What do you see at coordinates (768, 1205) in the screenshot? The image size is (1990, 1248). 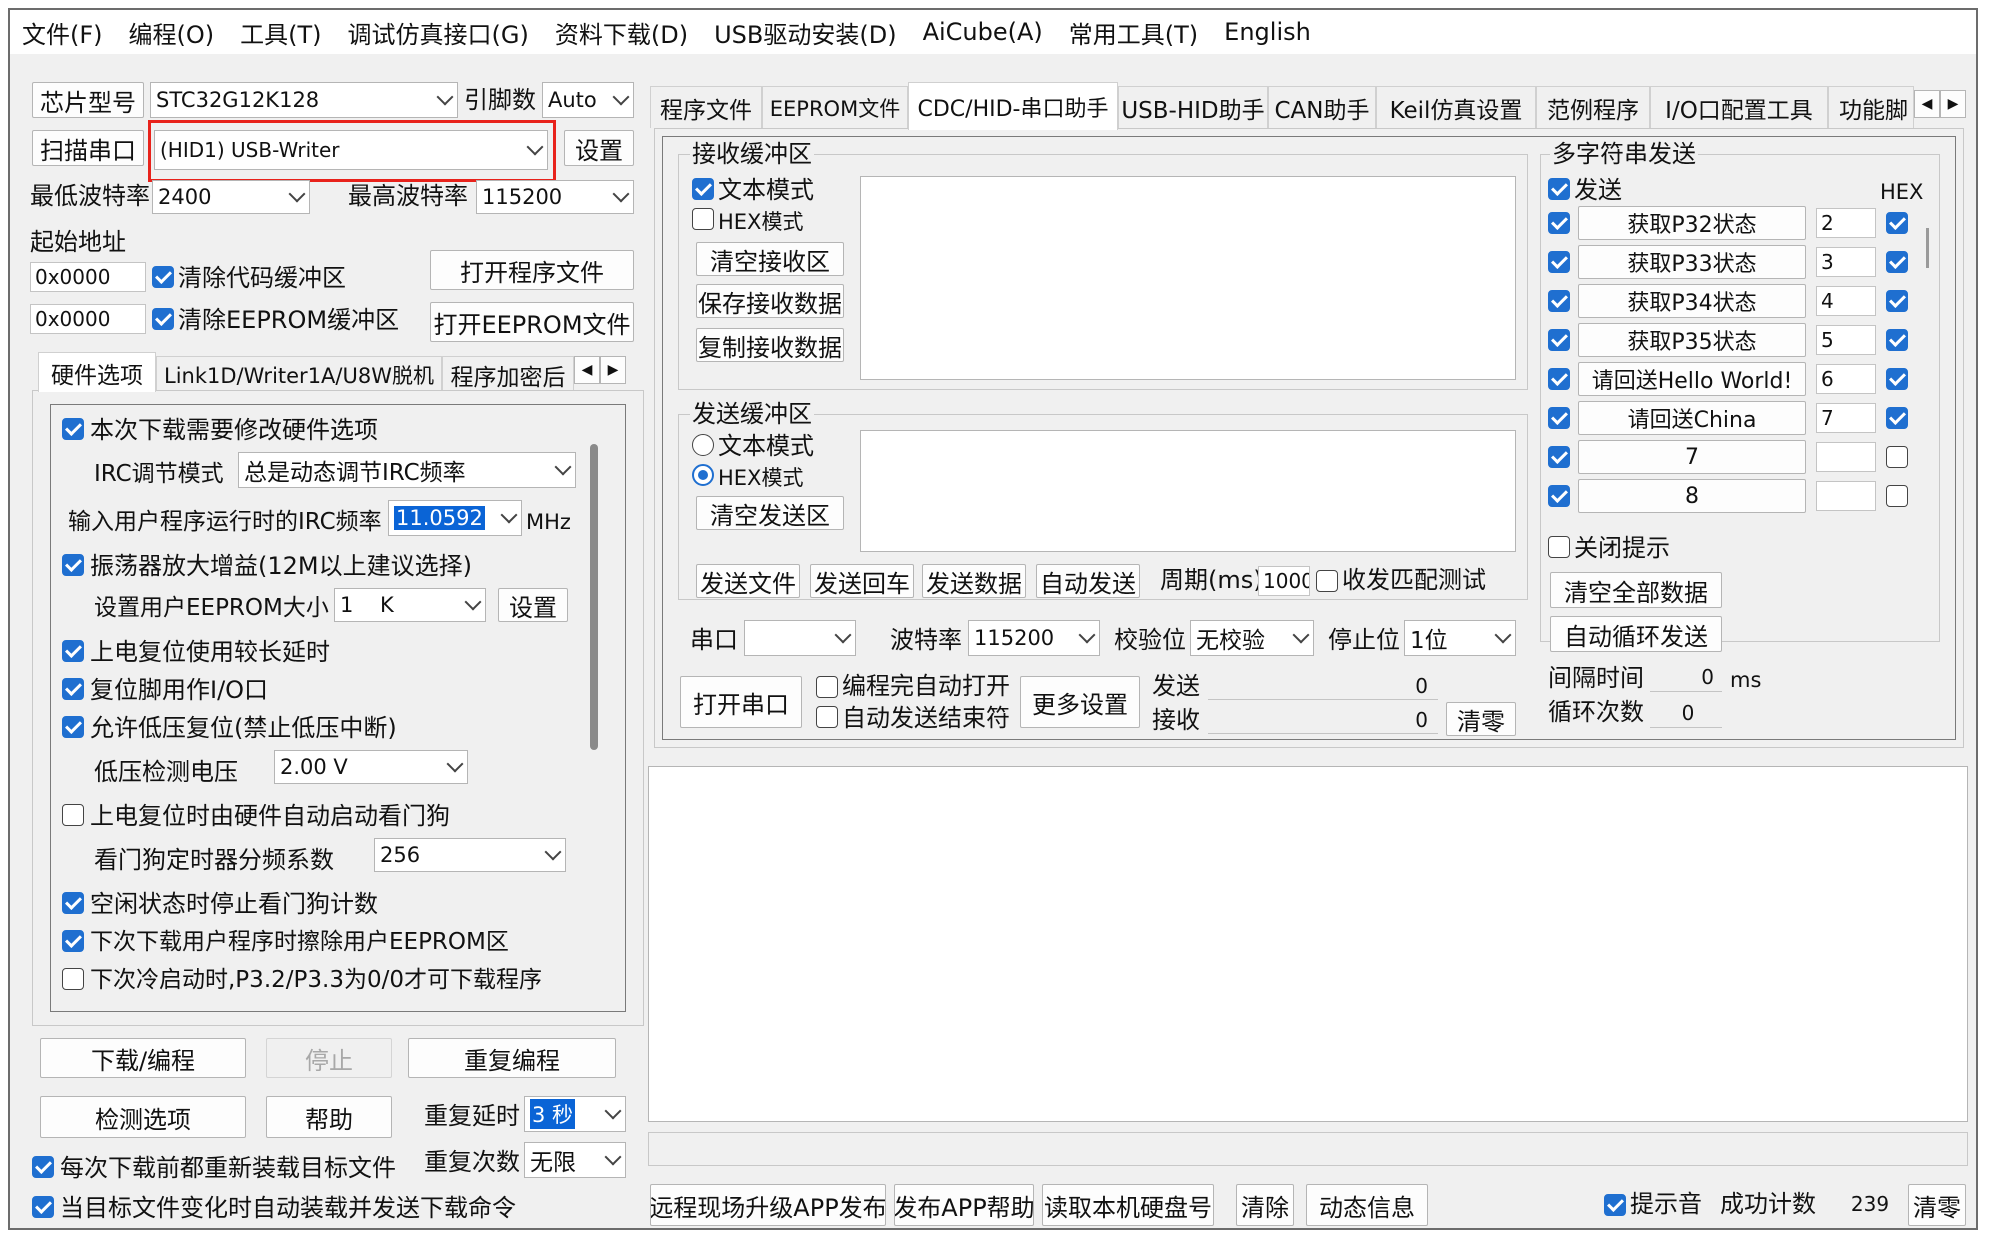 I see `remote-upgrade-button: 远程现场升级APP发布` at bounding box center [768, 1205].